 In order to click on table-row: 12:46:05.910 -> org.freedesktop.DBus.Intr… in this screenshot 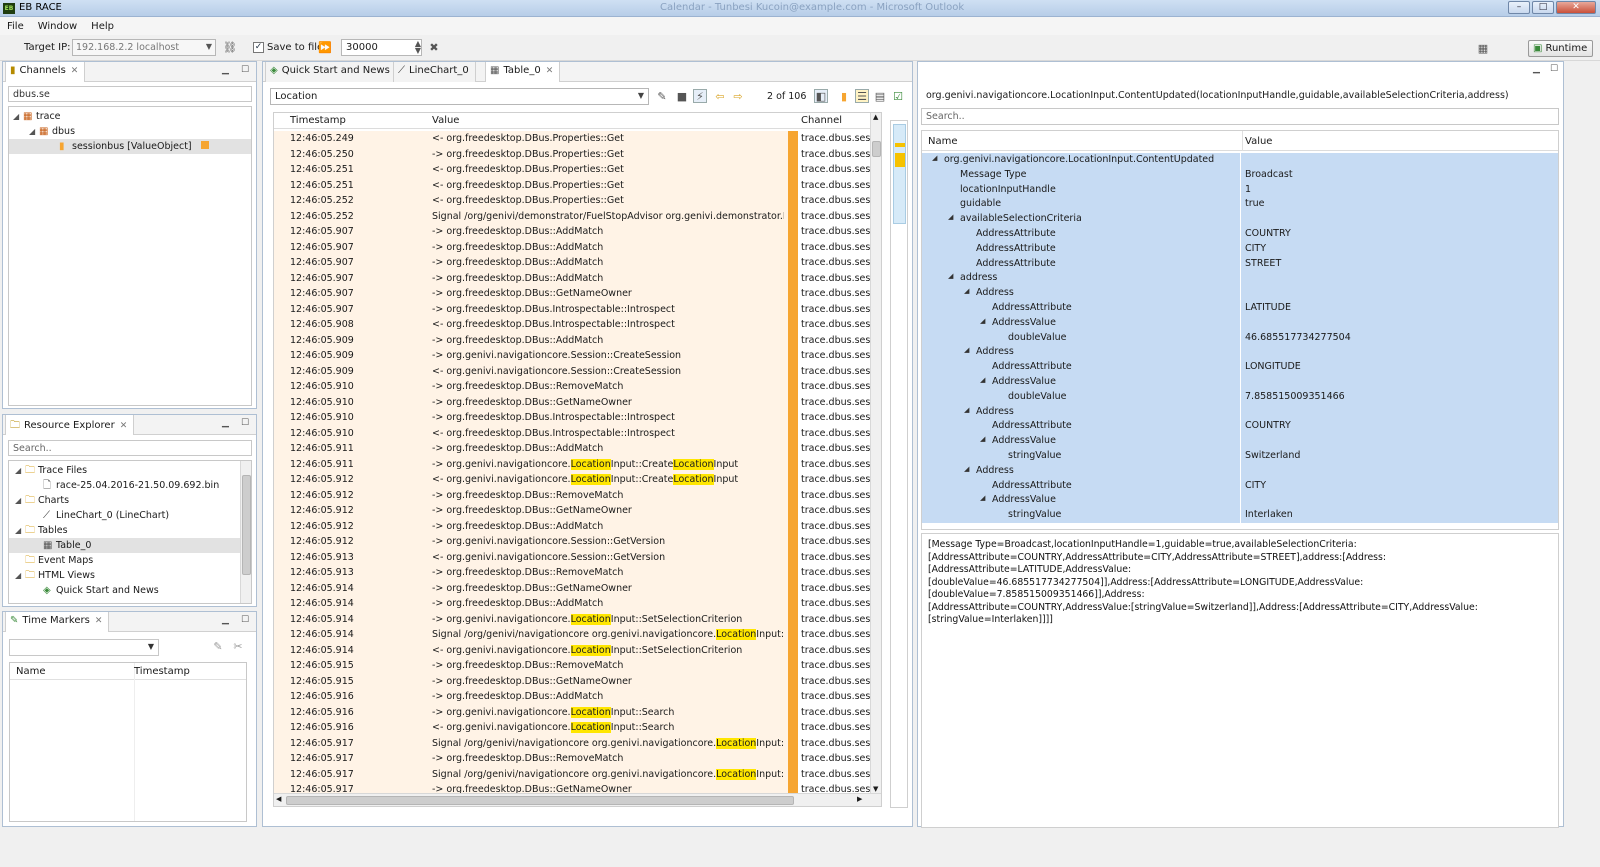, I will do `click(572, 418)`.